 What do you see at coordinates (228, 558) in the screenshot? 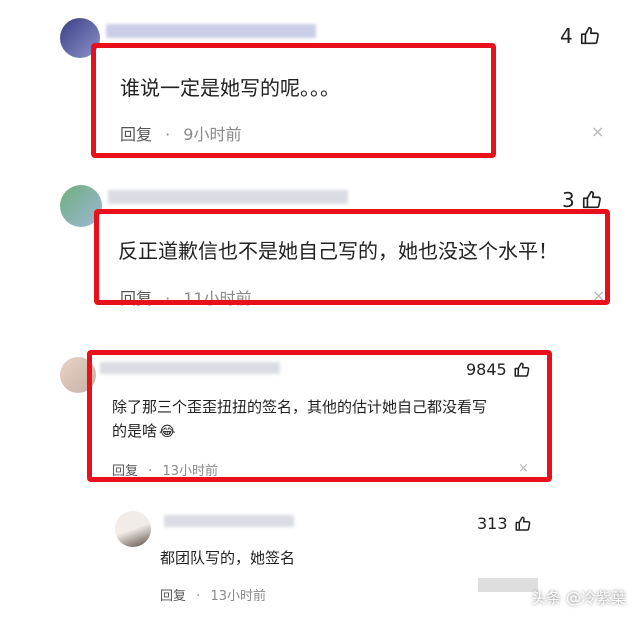
I see `comment-text: 都团队写的，她签名` at bounding box center [228, 558].